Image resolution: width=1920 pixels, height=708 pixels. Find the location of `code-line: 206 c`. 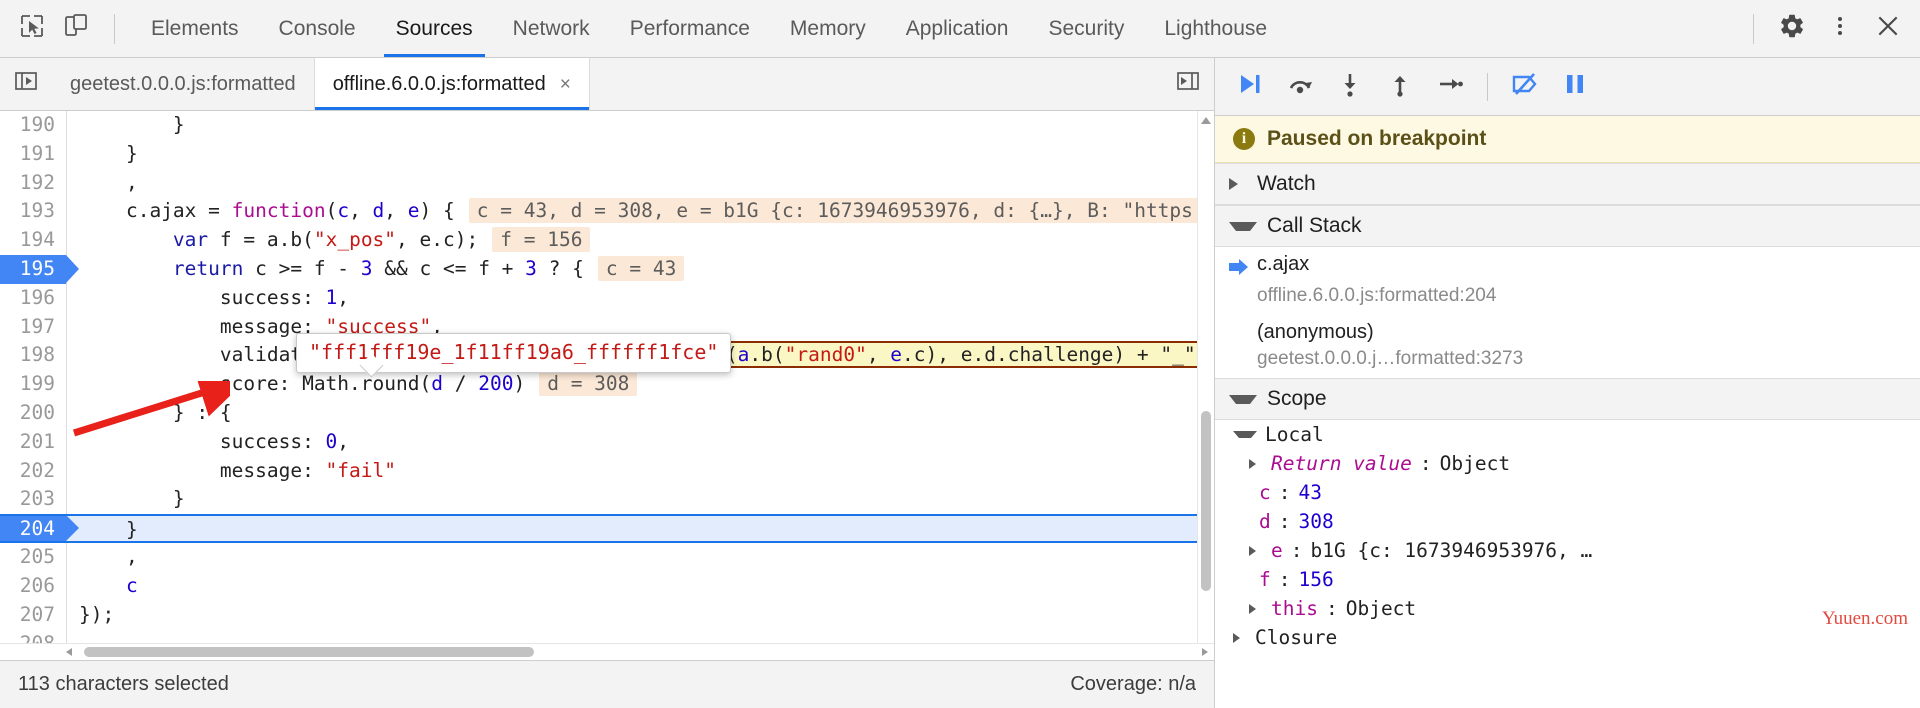

code-line: 206 c is located at coordinates (598, 586).